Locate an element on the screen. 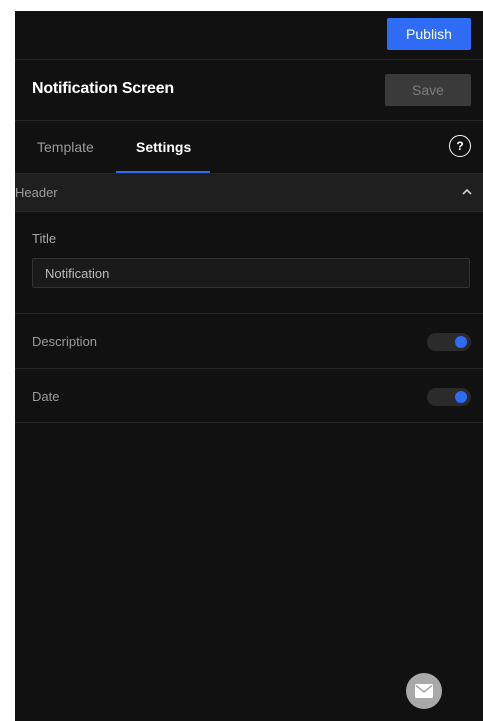  help-circle-icon: ? is located at coordinates (460, 146).